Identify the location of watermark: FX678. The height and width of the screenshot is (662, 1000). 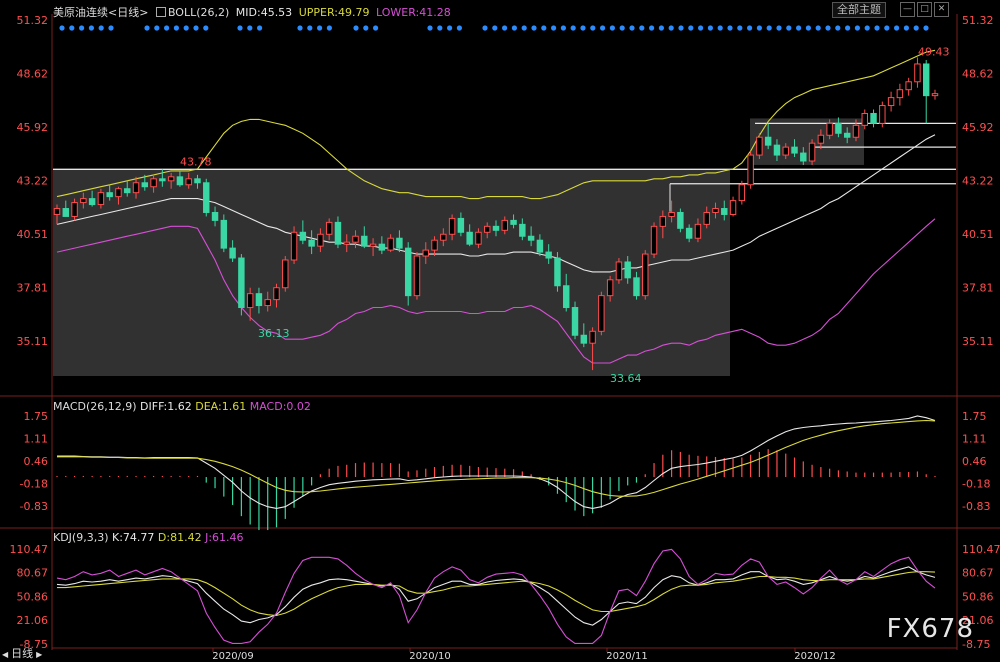
(930, 629).